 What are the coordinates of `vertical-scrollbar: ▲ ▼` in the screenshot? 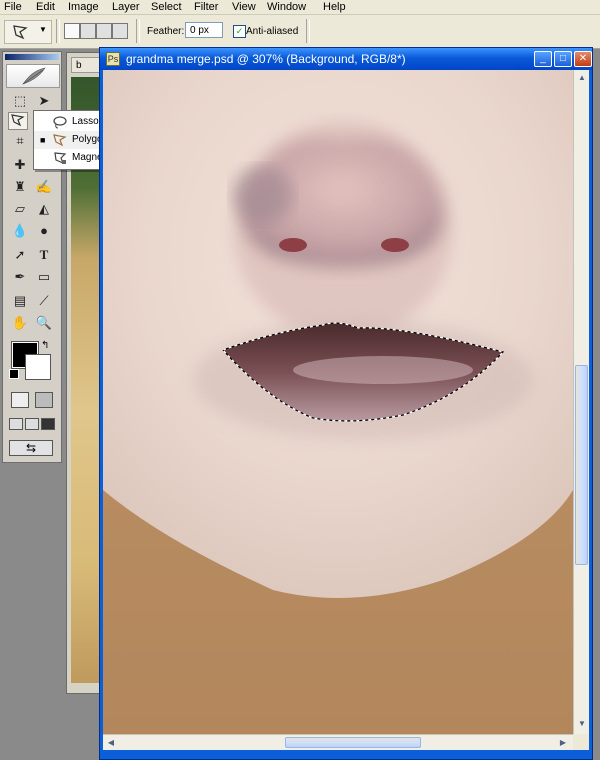 It's located at (581, 402).